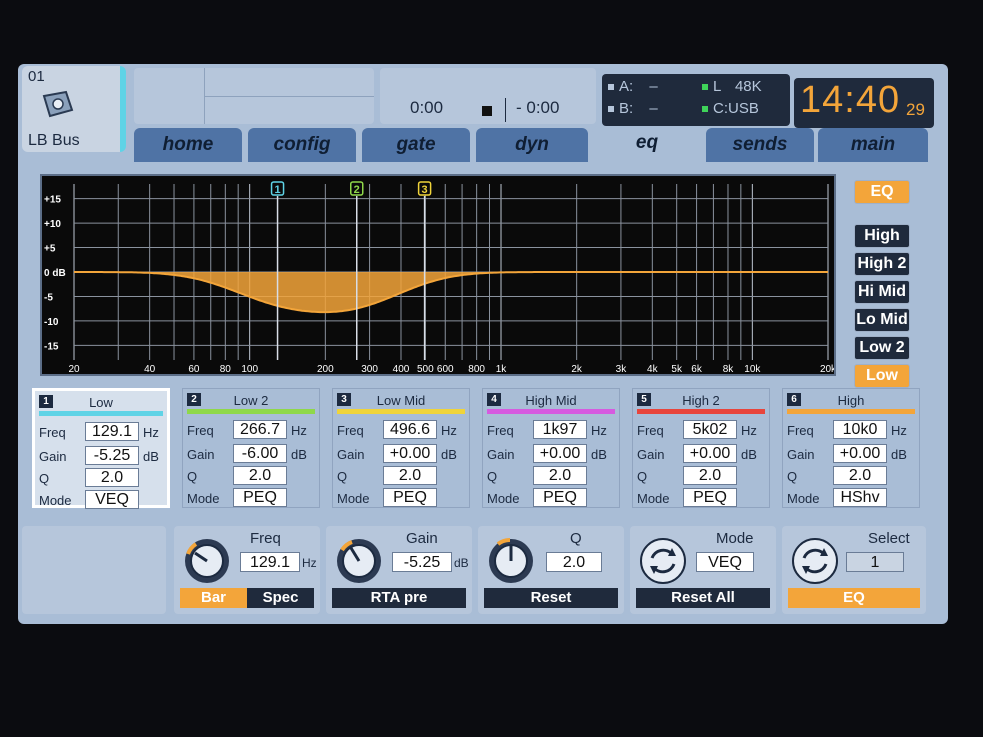 The width and height of the screenshot is (983, 737). What do you see at coordinates (251, 411) in the screenshot?
I see `band-color-bar` at bounding box center [251, 411].